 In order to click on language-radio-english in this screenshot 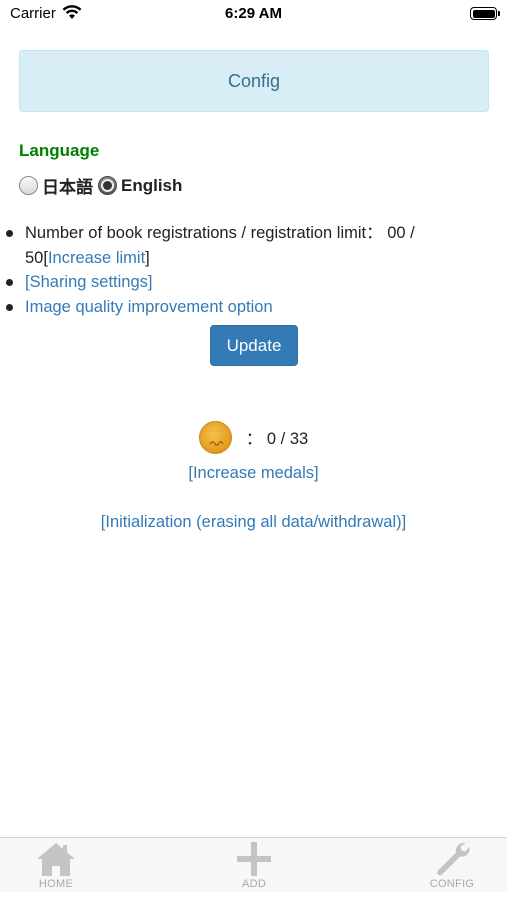, I will do `click(107, 185)`.